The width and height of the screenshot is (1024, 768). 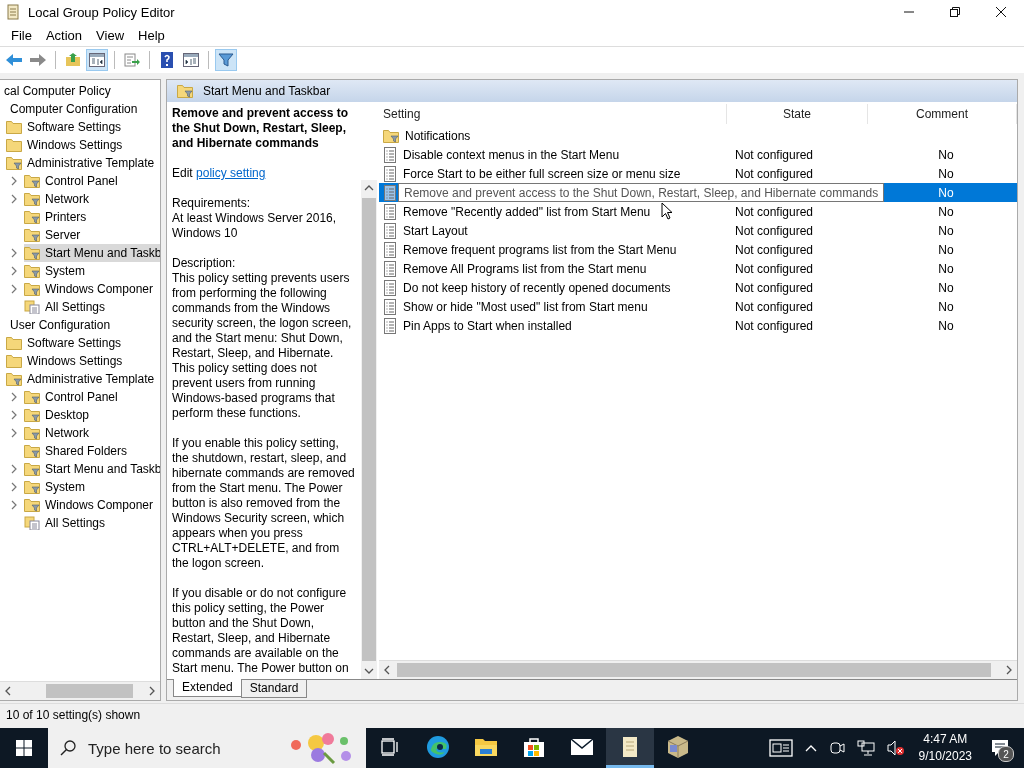 What do you see at coordinates (1001, 12) in the screenshot?
I see `close-icon` at bounding box center [1001, 12].